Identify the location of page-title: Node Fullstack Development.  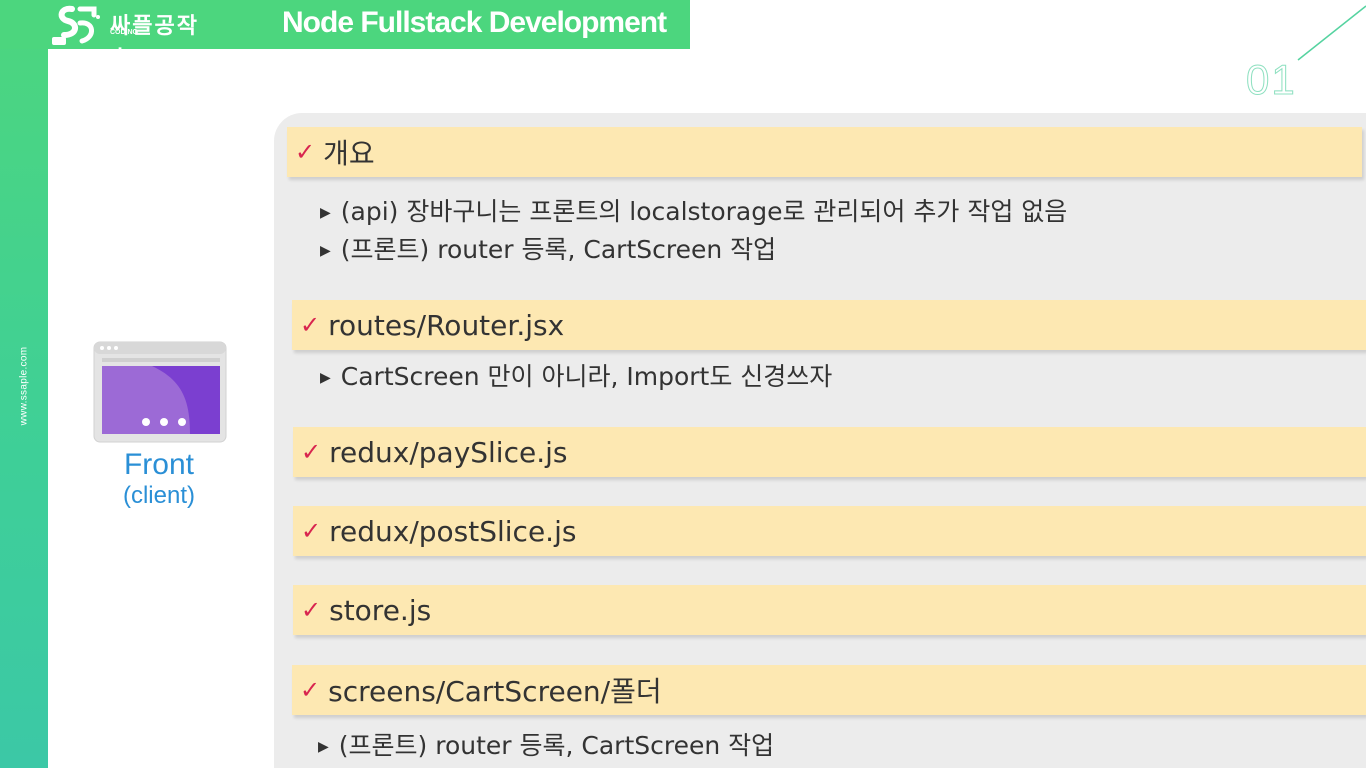
(474, 22).